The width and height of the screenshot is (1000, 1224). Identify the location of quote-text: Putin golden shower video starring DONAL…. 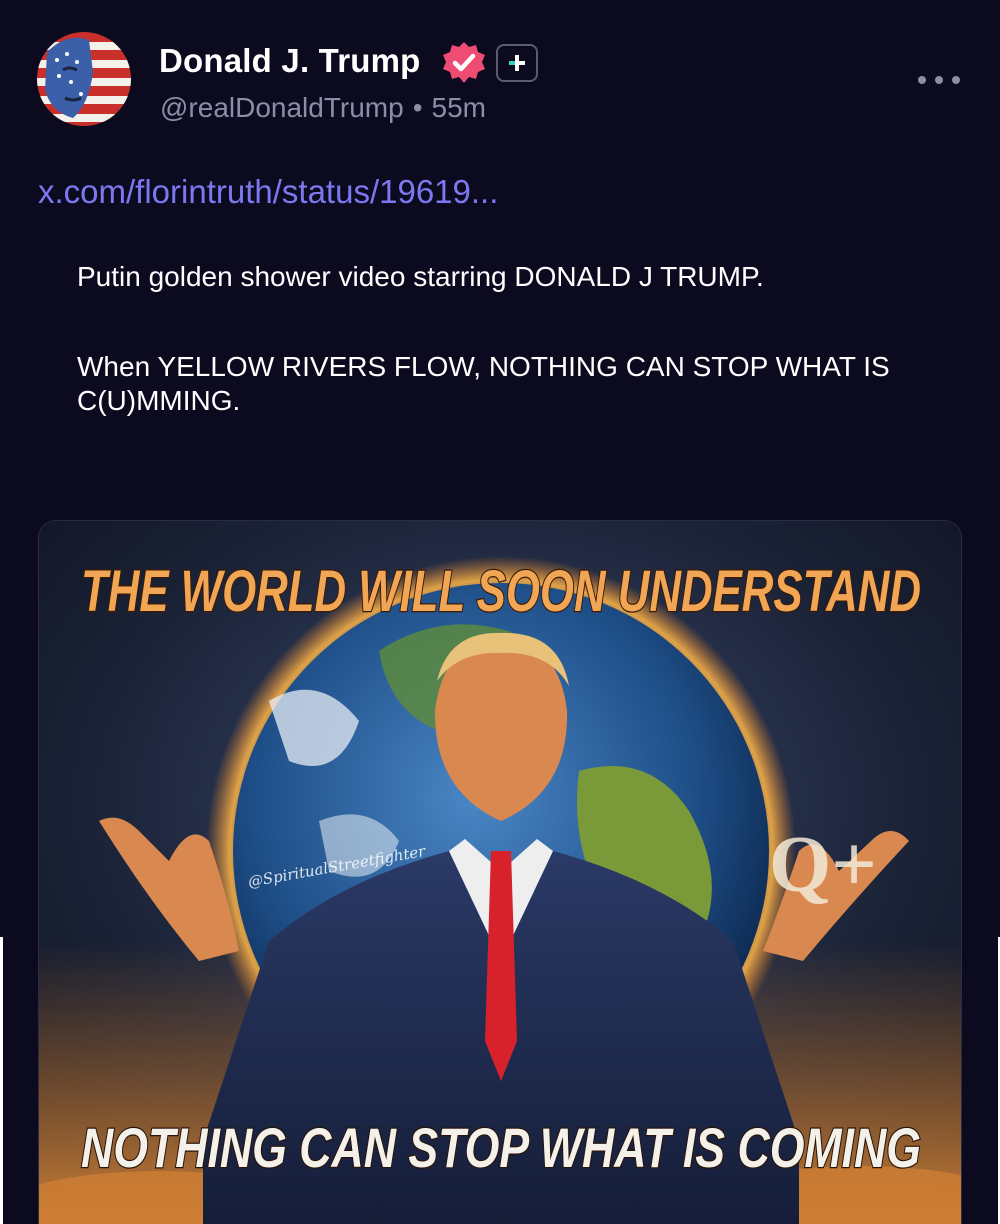
(507, 339).